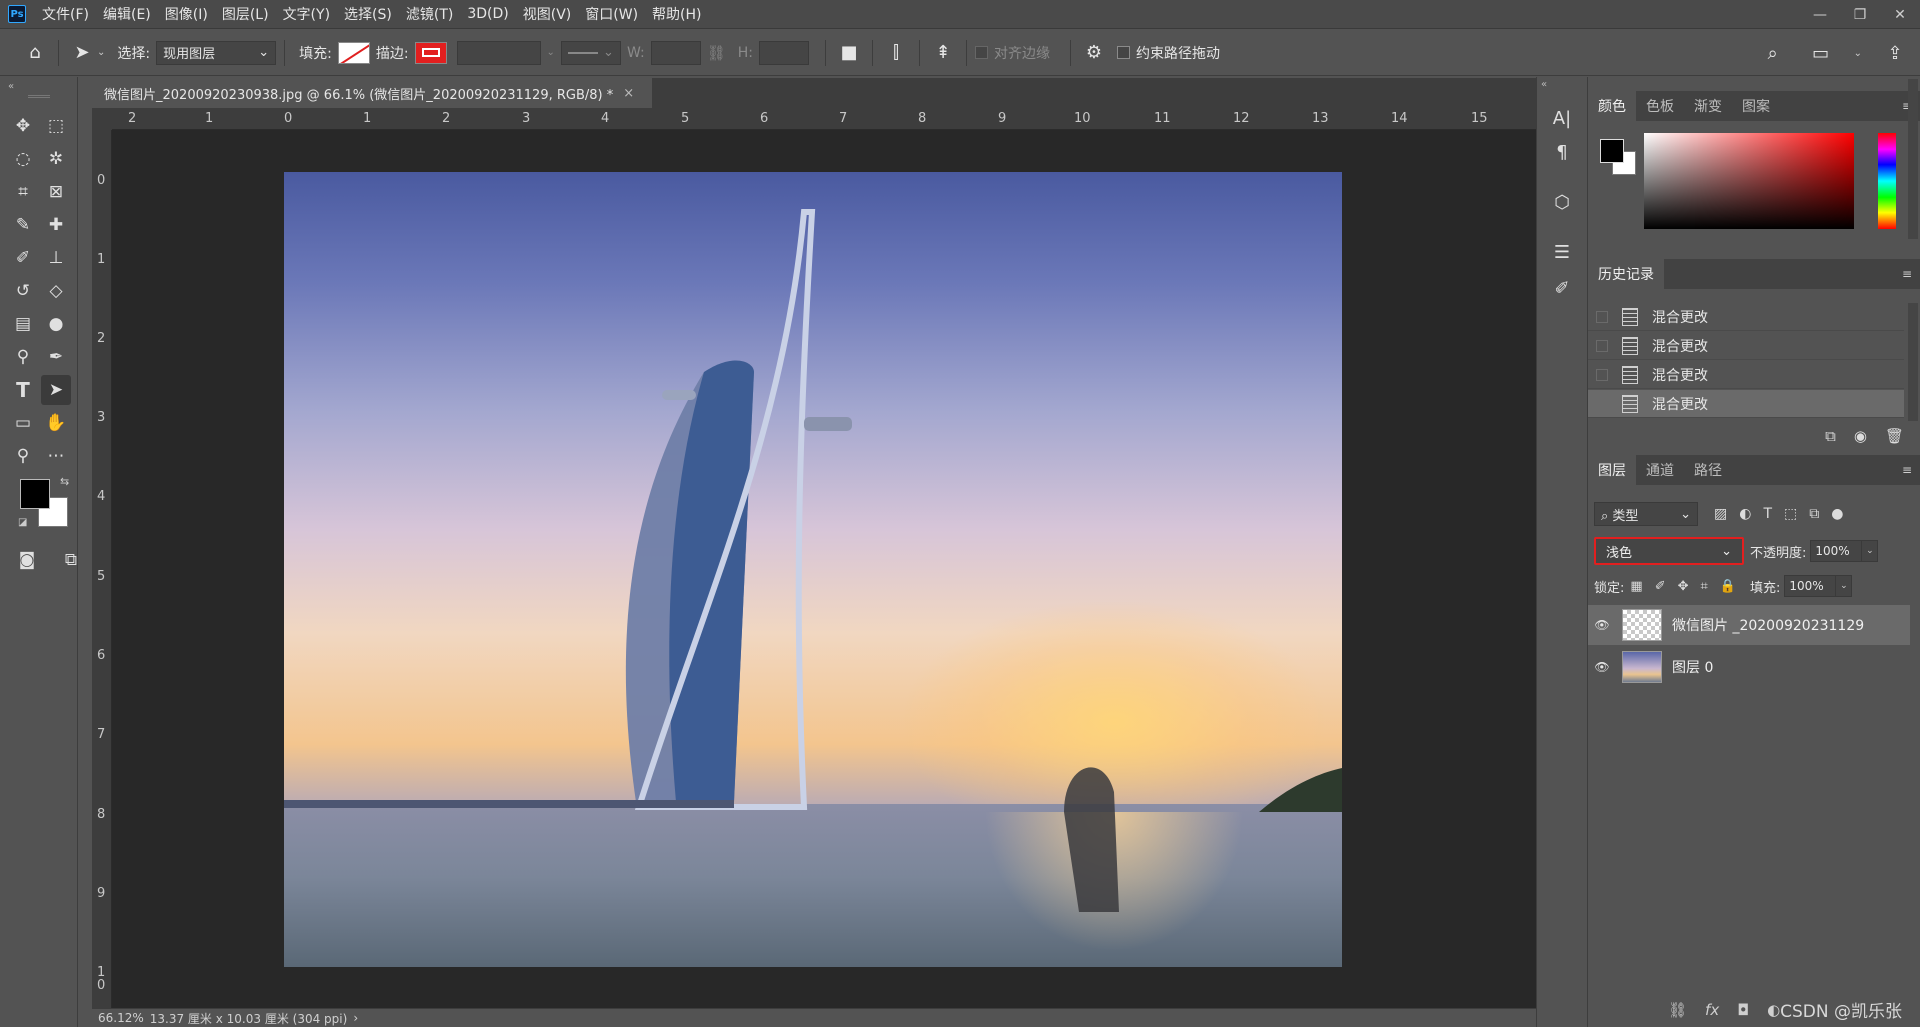  Describe the element at coordinates (1767, 514) in the screenshot. I see `type-layer-filter-icon: T` at that location.